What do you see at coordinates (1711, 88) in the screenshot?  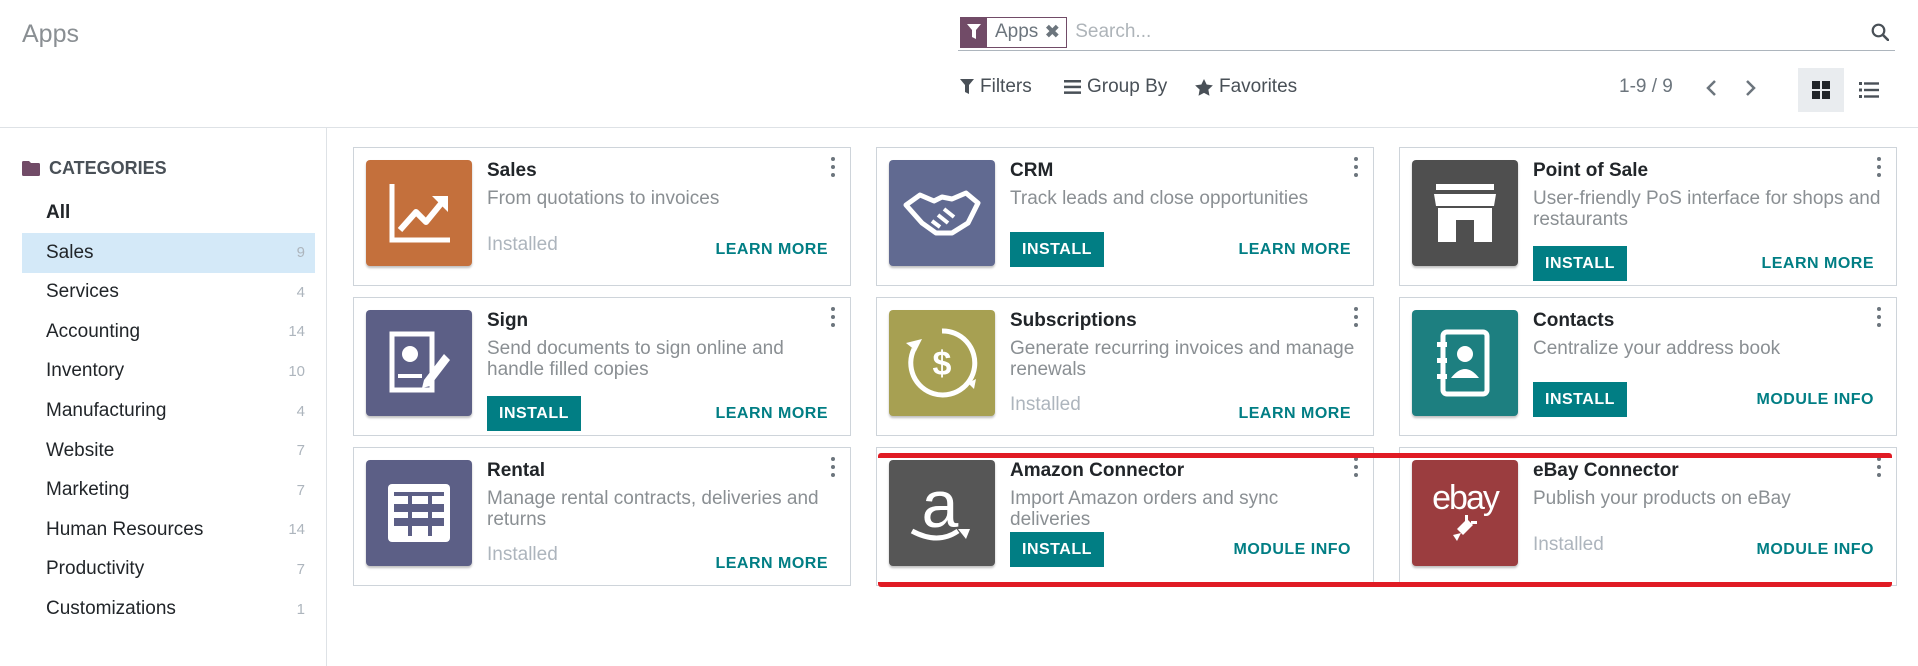 I see `chevron-left-icon` at bounding box center [1711, 88].